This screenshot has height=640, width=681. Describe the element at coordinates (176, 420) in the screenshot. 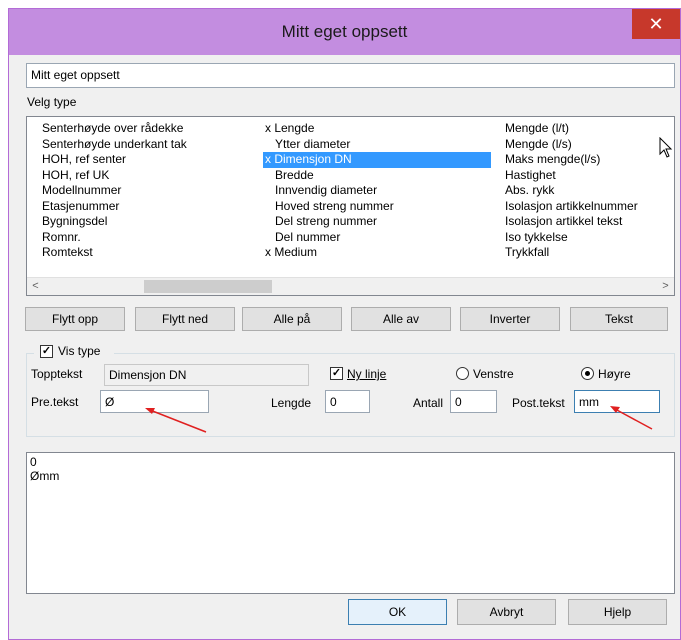

I see `red-arrow-pre-text` at that location.